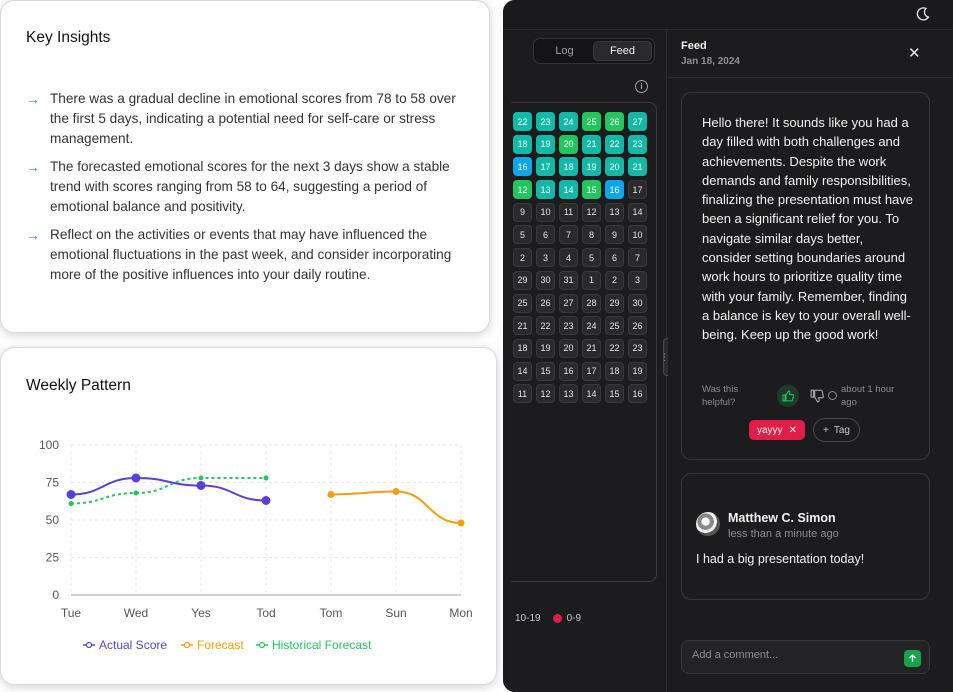 The image size is (953, 692). Describe the element at coordinates (55, 595) in the screenshot. I see `y-tick-label: 0` at that location.